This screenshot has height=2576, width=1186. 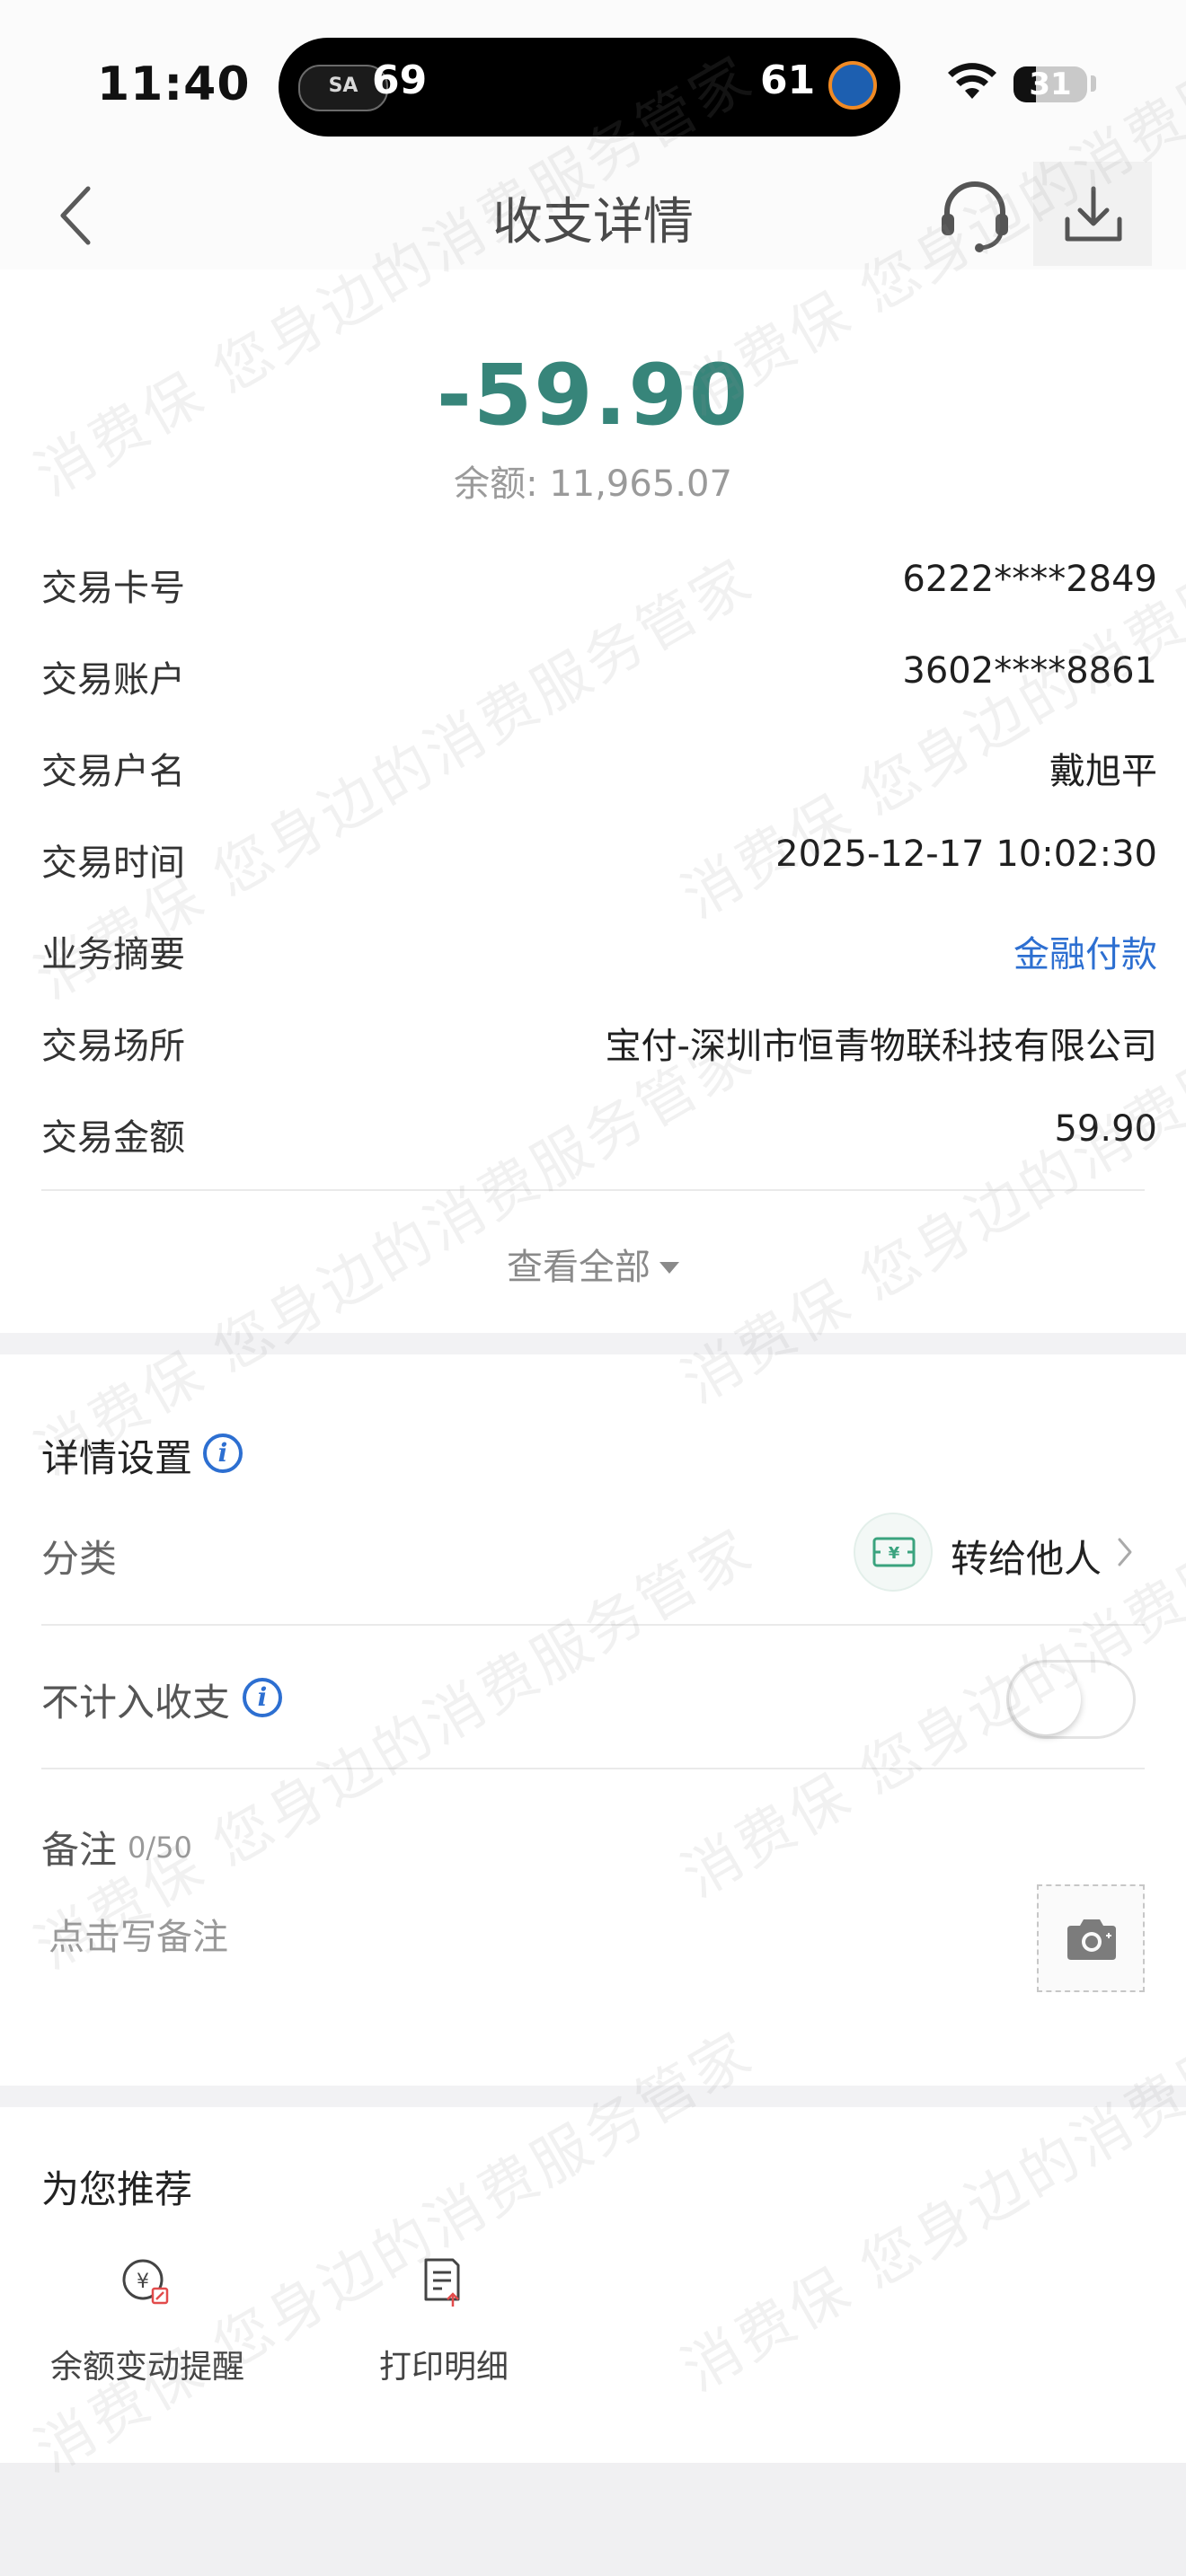 I want to click on balance-text: 余额: 11,965.07, so click(x=593, y=480).